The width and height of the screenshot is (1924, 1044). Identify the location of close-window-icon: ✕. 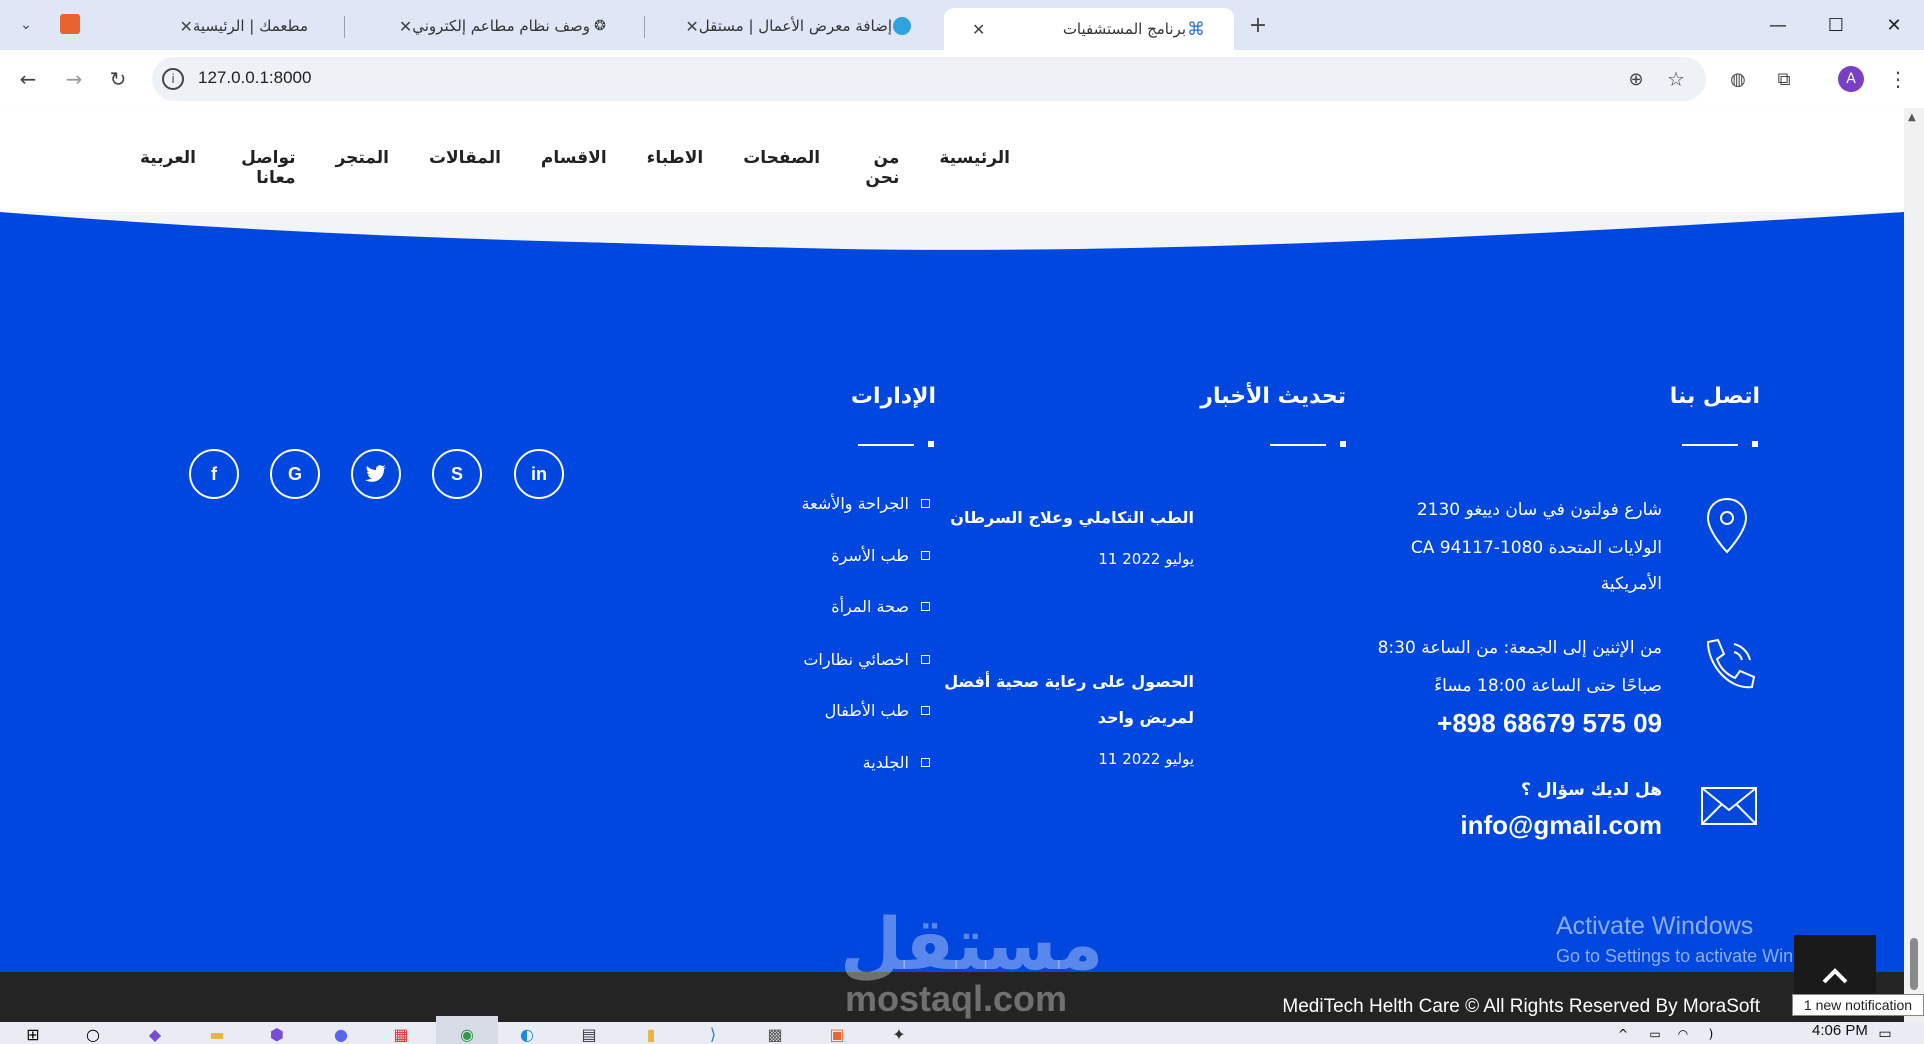
(1894, 25).